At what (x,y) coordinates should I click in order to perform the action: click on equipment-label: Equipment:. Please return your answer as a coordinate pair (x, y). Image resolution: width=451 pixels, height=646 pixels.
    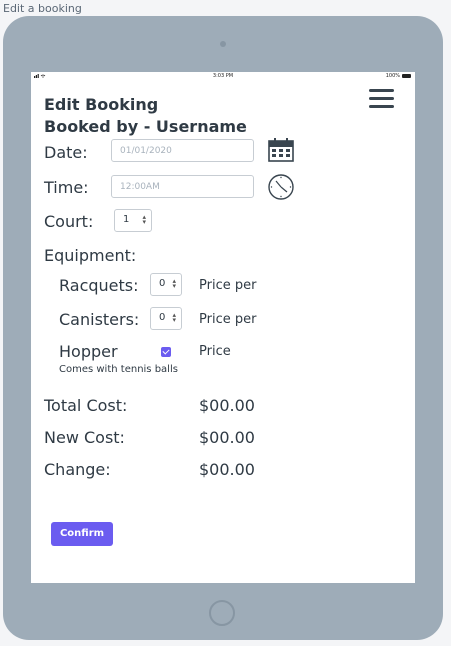
    Looking at the image, I should click on (90, 255).